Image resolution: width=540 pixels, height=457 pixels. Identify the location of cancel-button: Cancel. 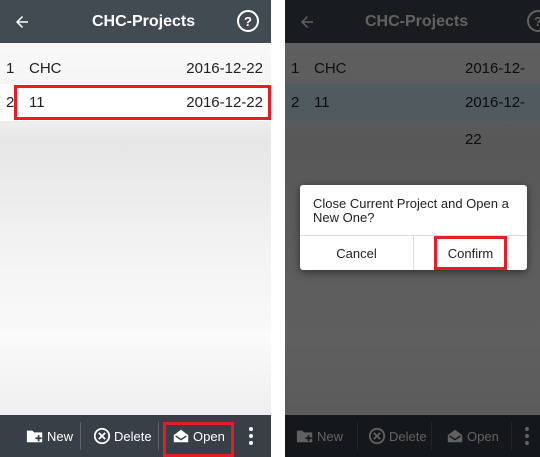
(356, 253).